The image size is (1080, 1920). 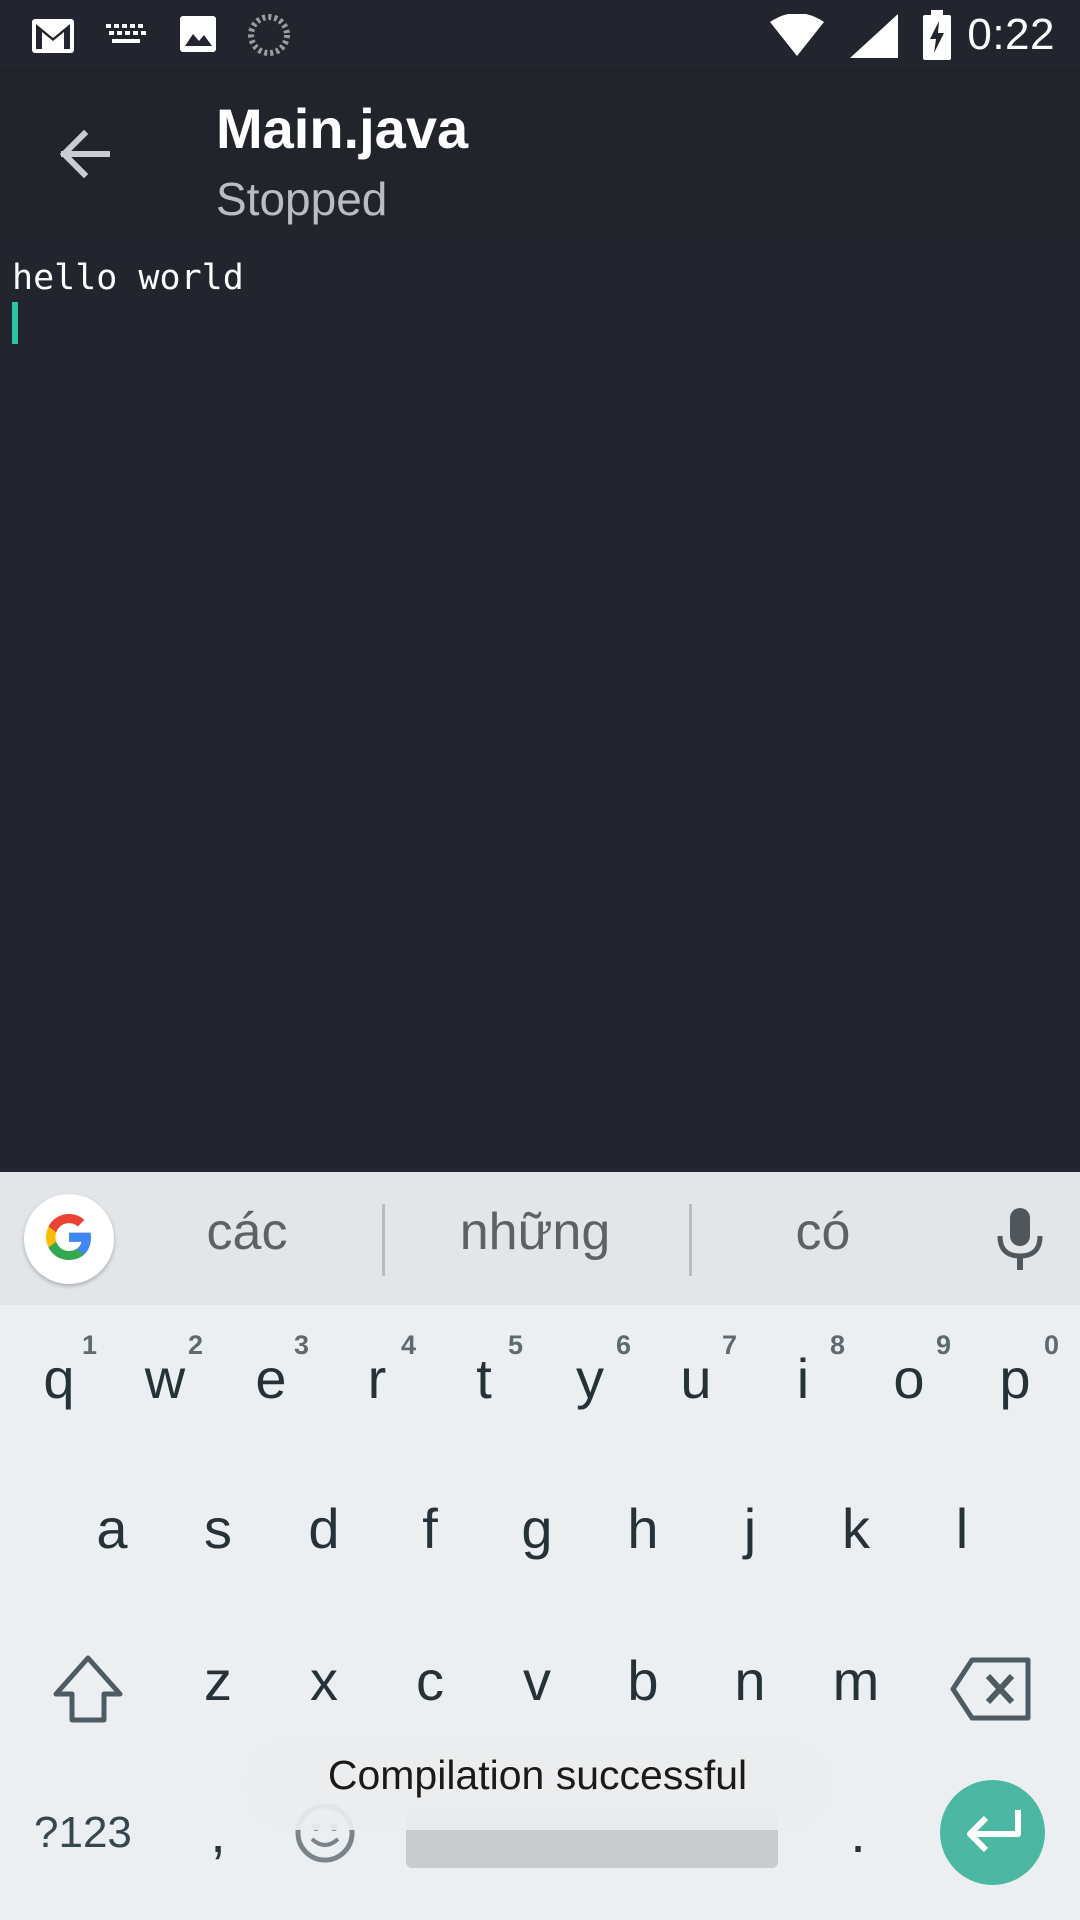 What do you see at coordinates (430, 1528) in the screenshot?
I see `key-f: f` at bounding box center [430, 1528].